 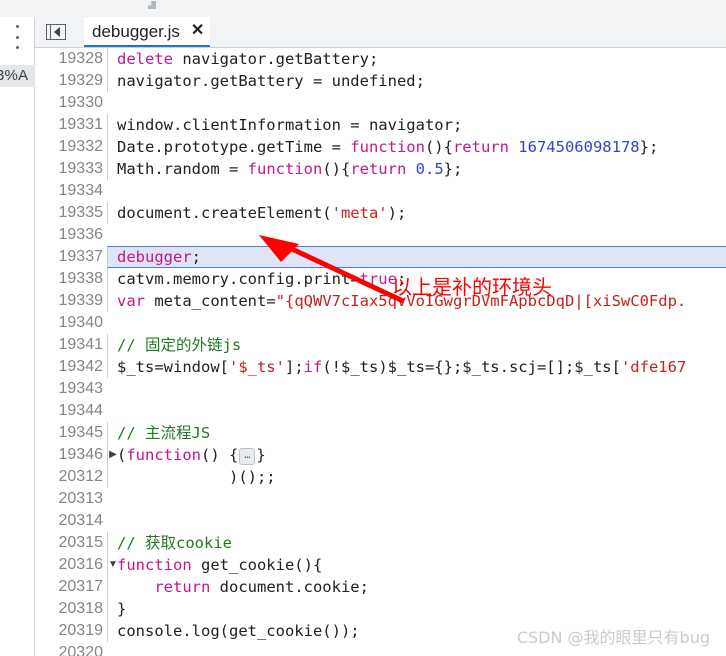 I want to click on code-line: 20316 ▼ function get_cookie(){, so click(x=380, y=565).